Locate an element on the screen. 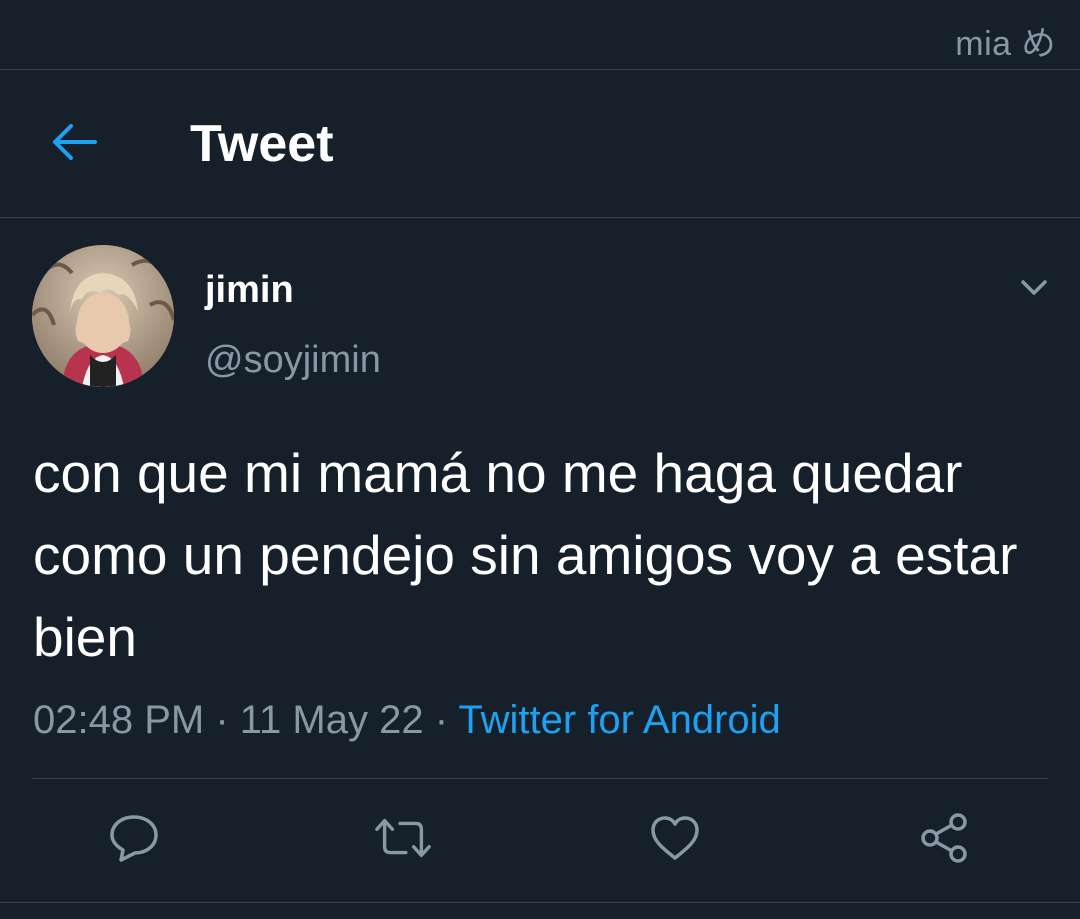 The width and height of the screenshot is (1080, 919). share-button is located at coordinates (944, 838).